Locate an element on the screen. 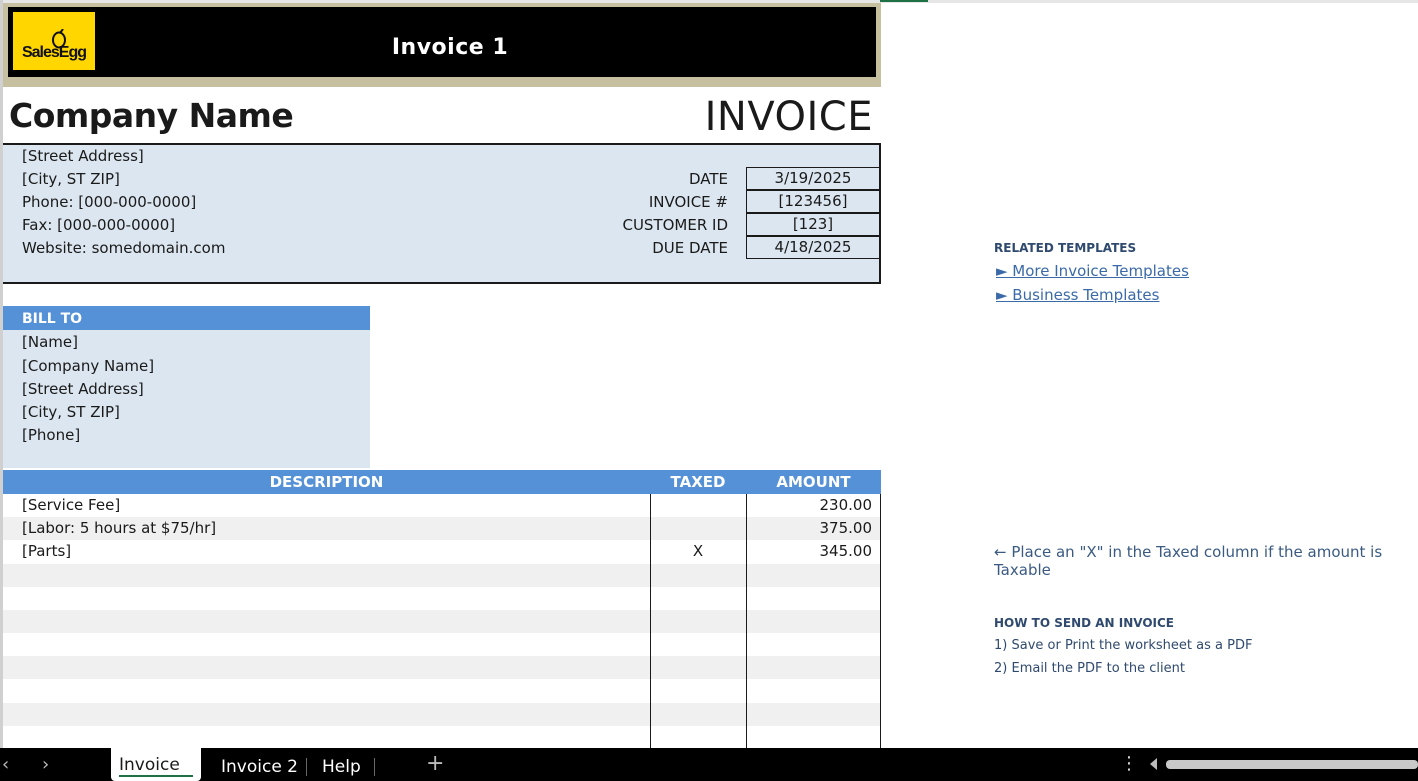  city-state-zip: [City, ST ZIP] is located at coordinates (71, 179).